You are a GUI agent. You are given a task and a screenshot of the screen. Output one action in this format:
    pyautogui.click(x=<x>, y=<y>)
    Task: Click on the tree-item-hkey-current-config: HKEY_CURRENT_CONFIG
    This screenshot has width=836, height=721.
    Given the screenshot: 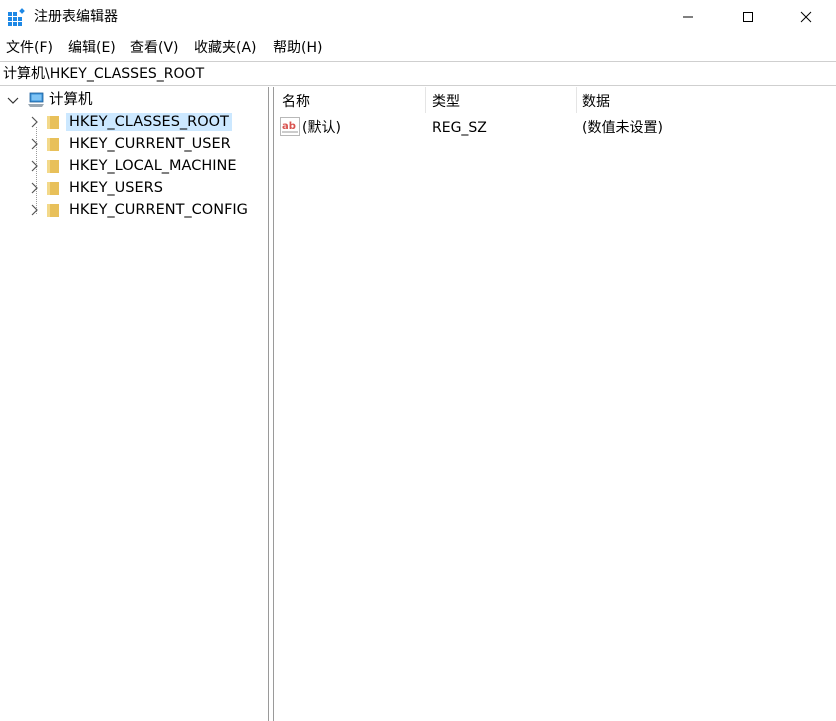 What is the action you would take?
    pyautogui.click(x=134, y=210)
    